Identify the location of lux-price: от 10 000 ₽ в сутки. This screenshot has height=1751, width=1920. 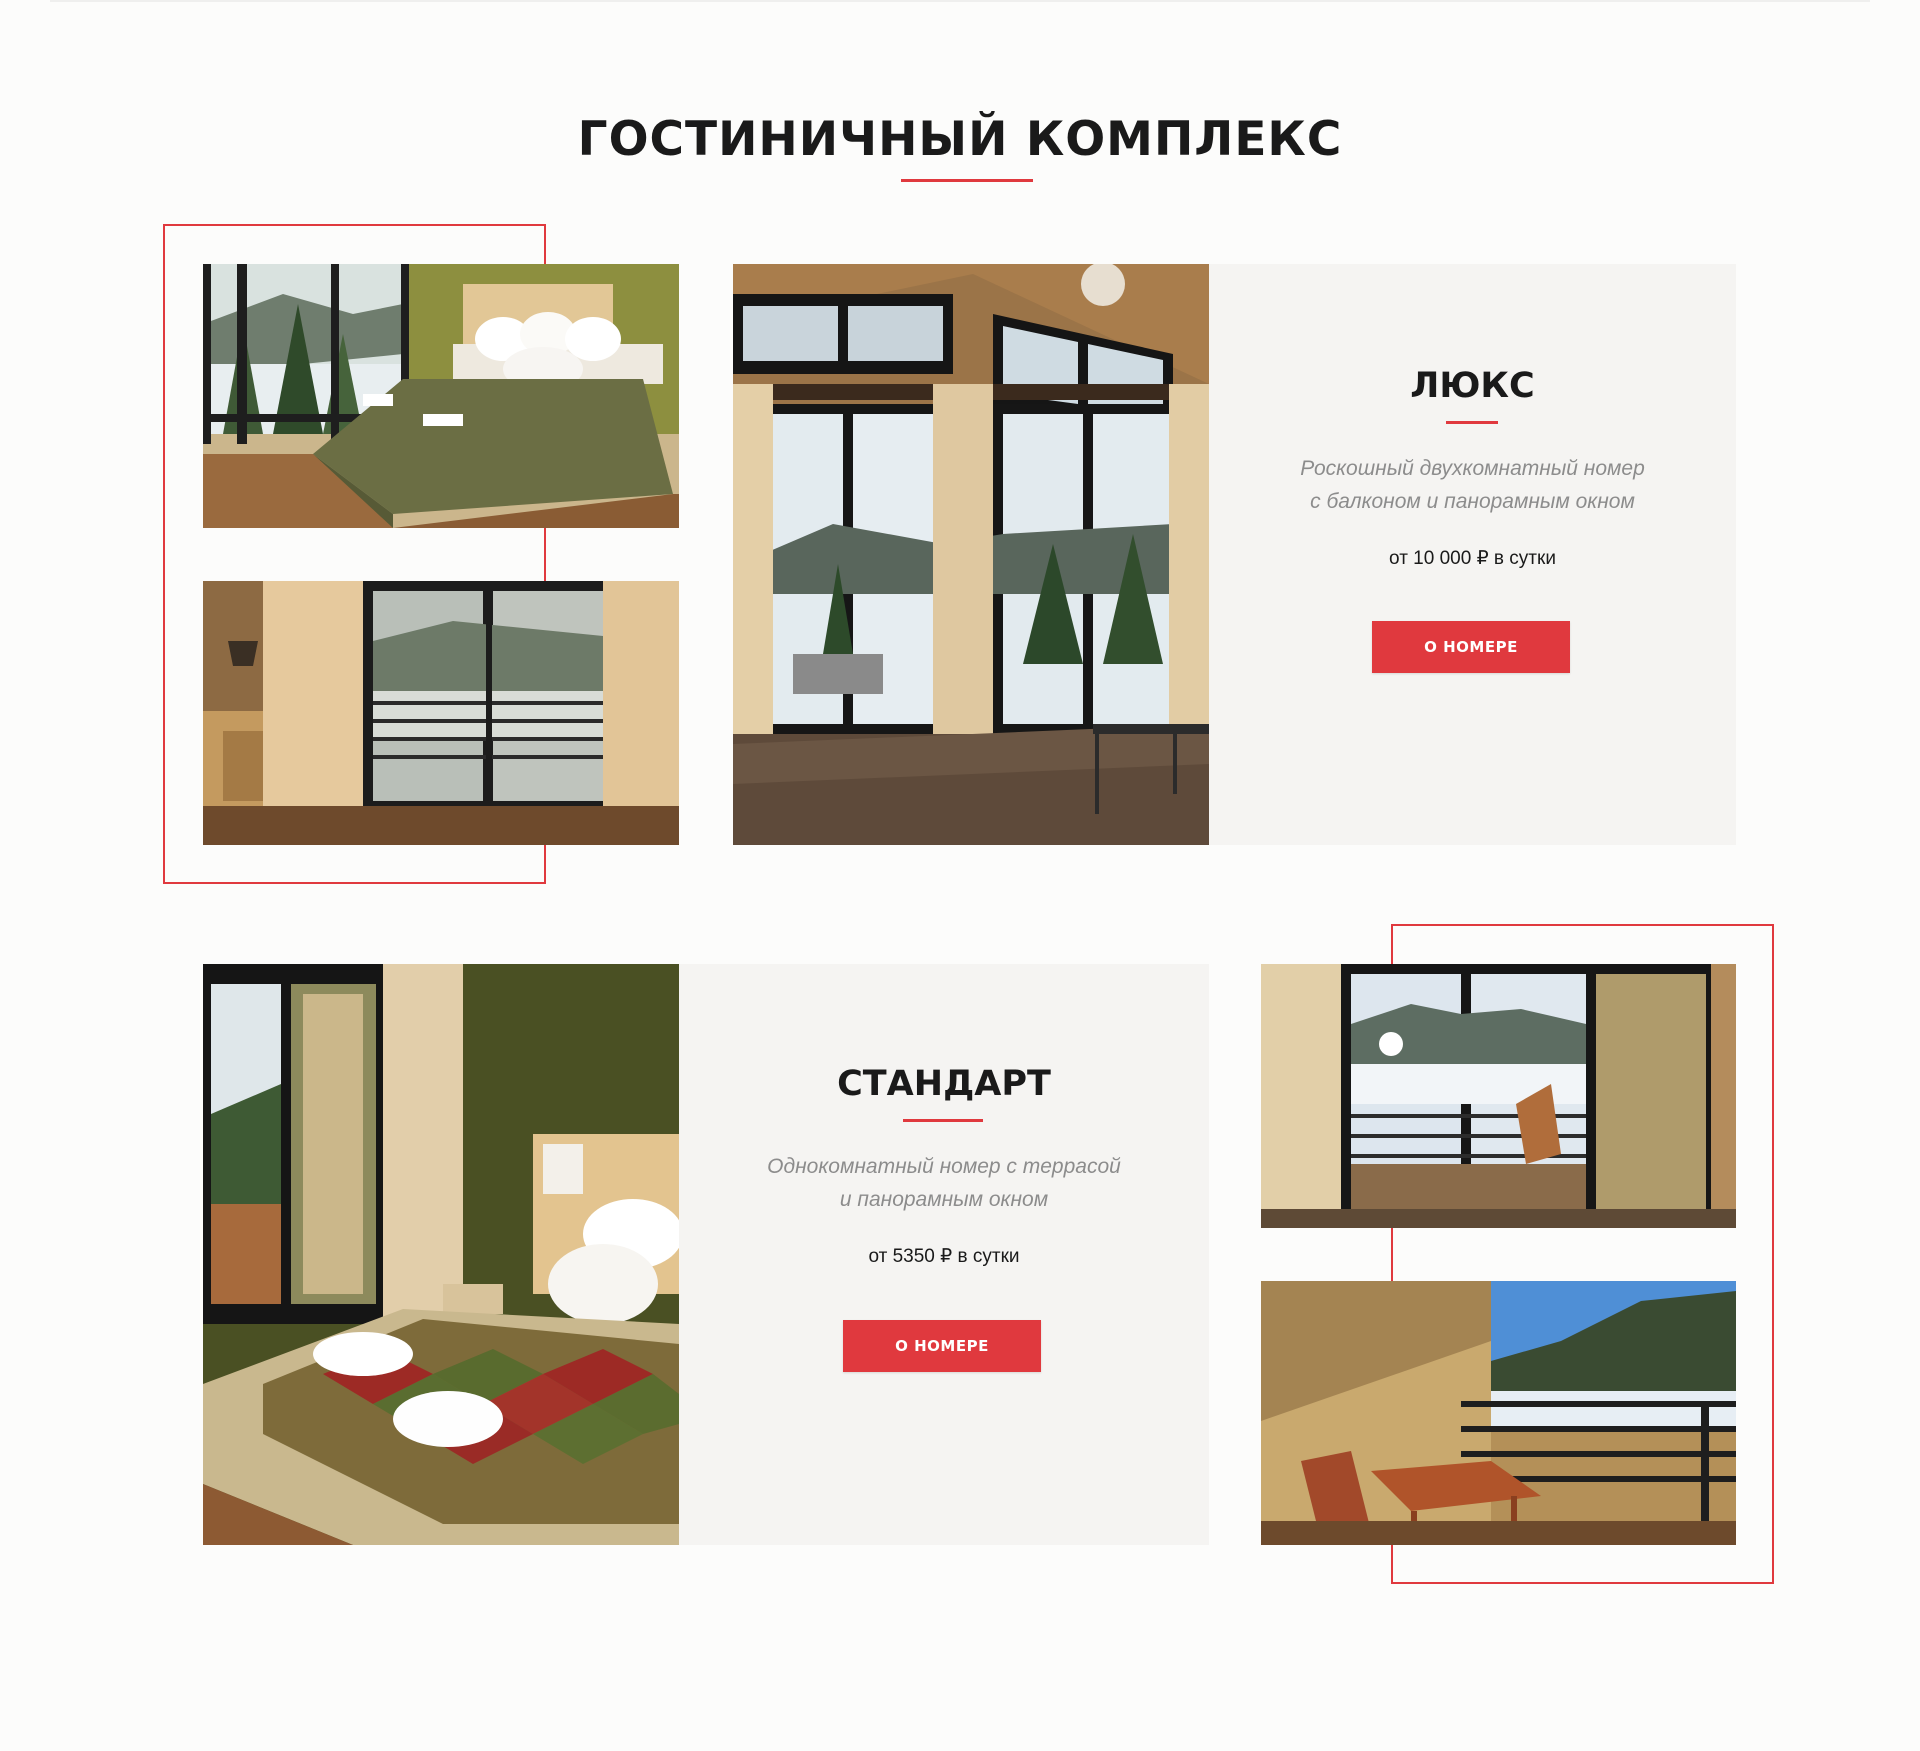
(1472, 558).